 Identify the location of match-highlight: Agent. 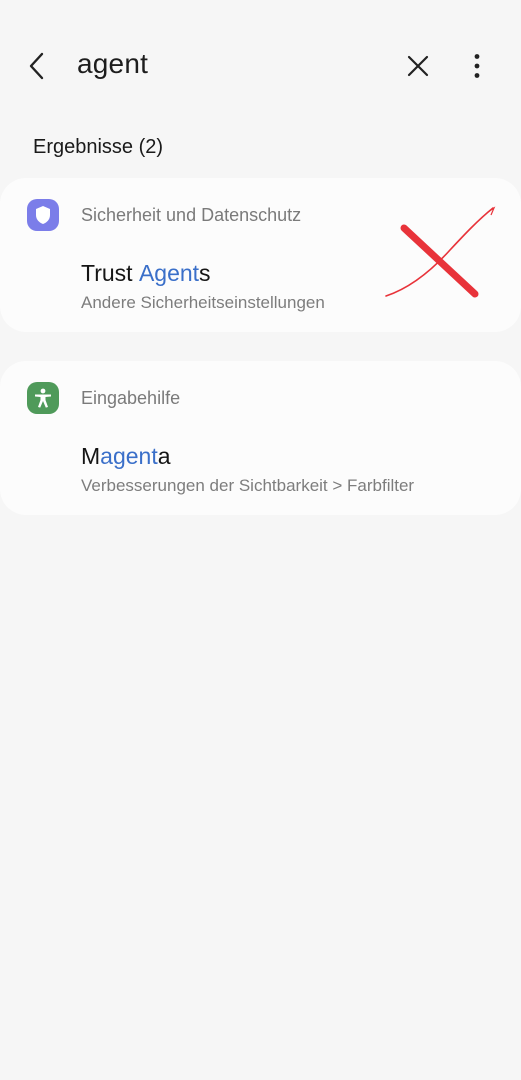
(169, 273).